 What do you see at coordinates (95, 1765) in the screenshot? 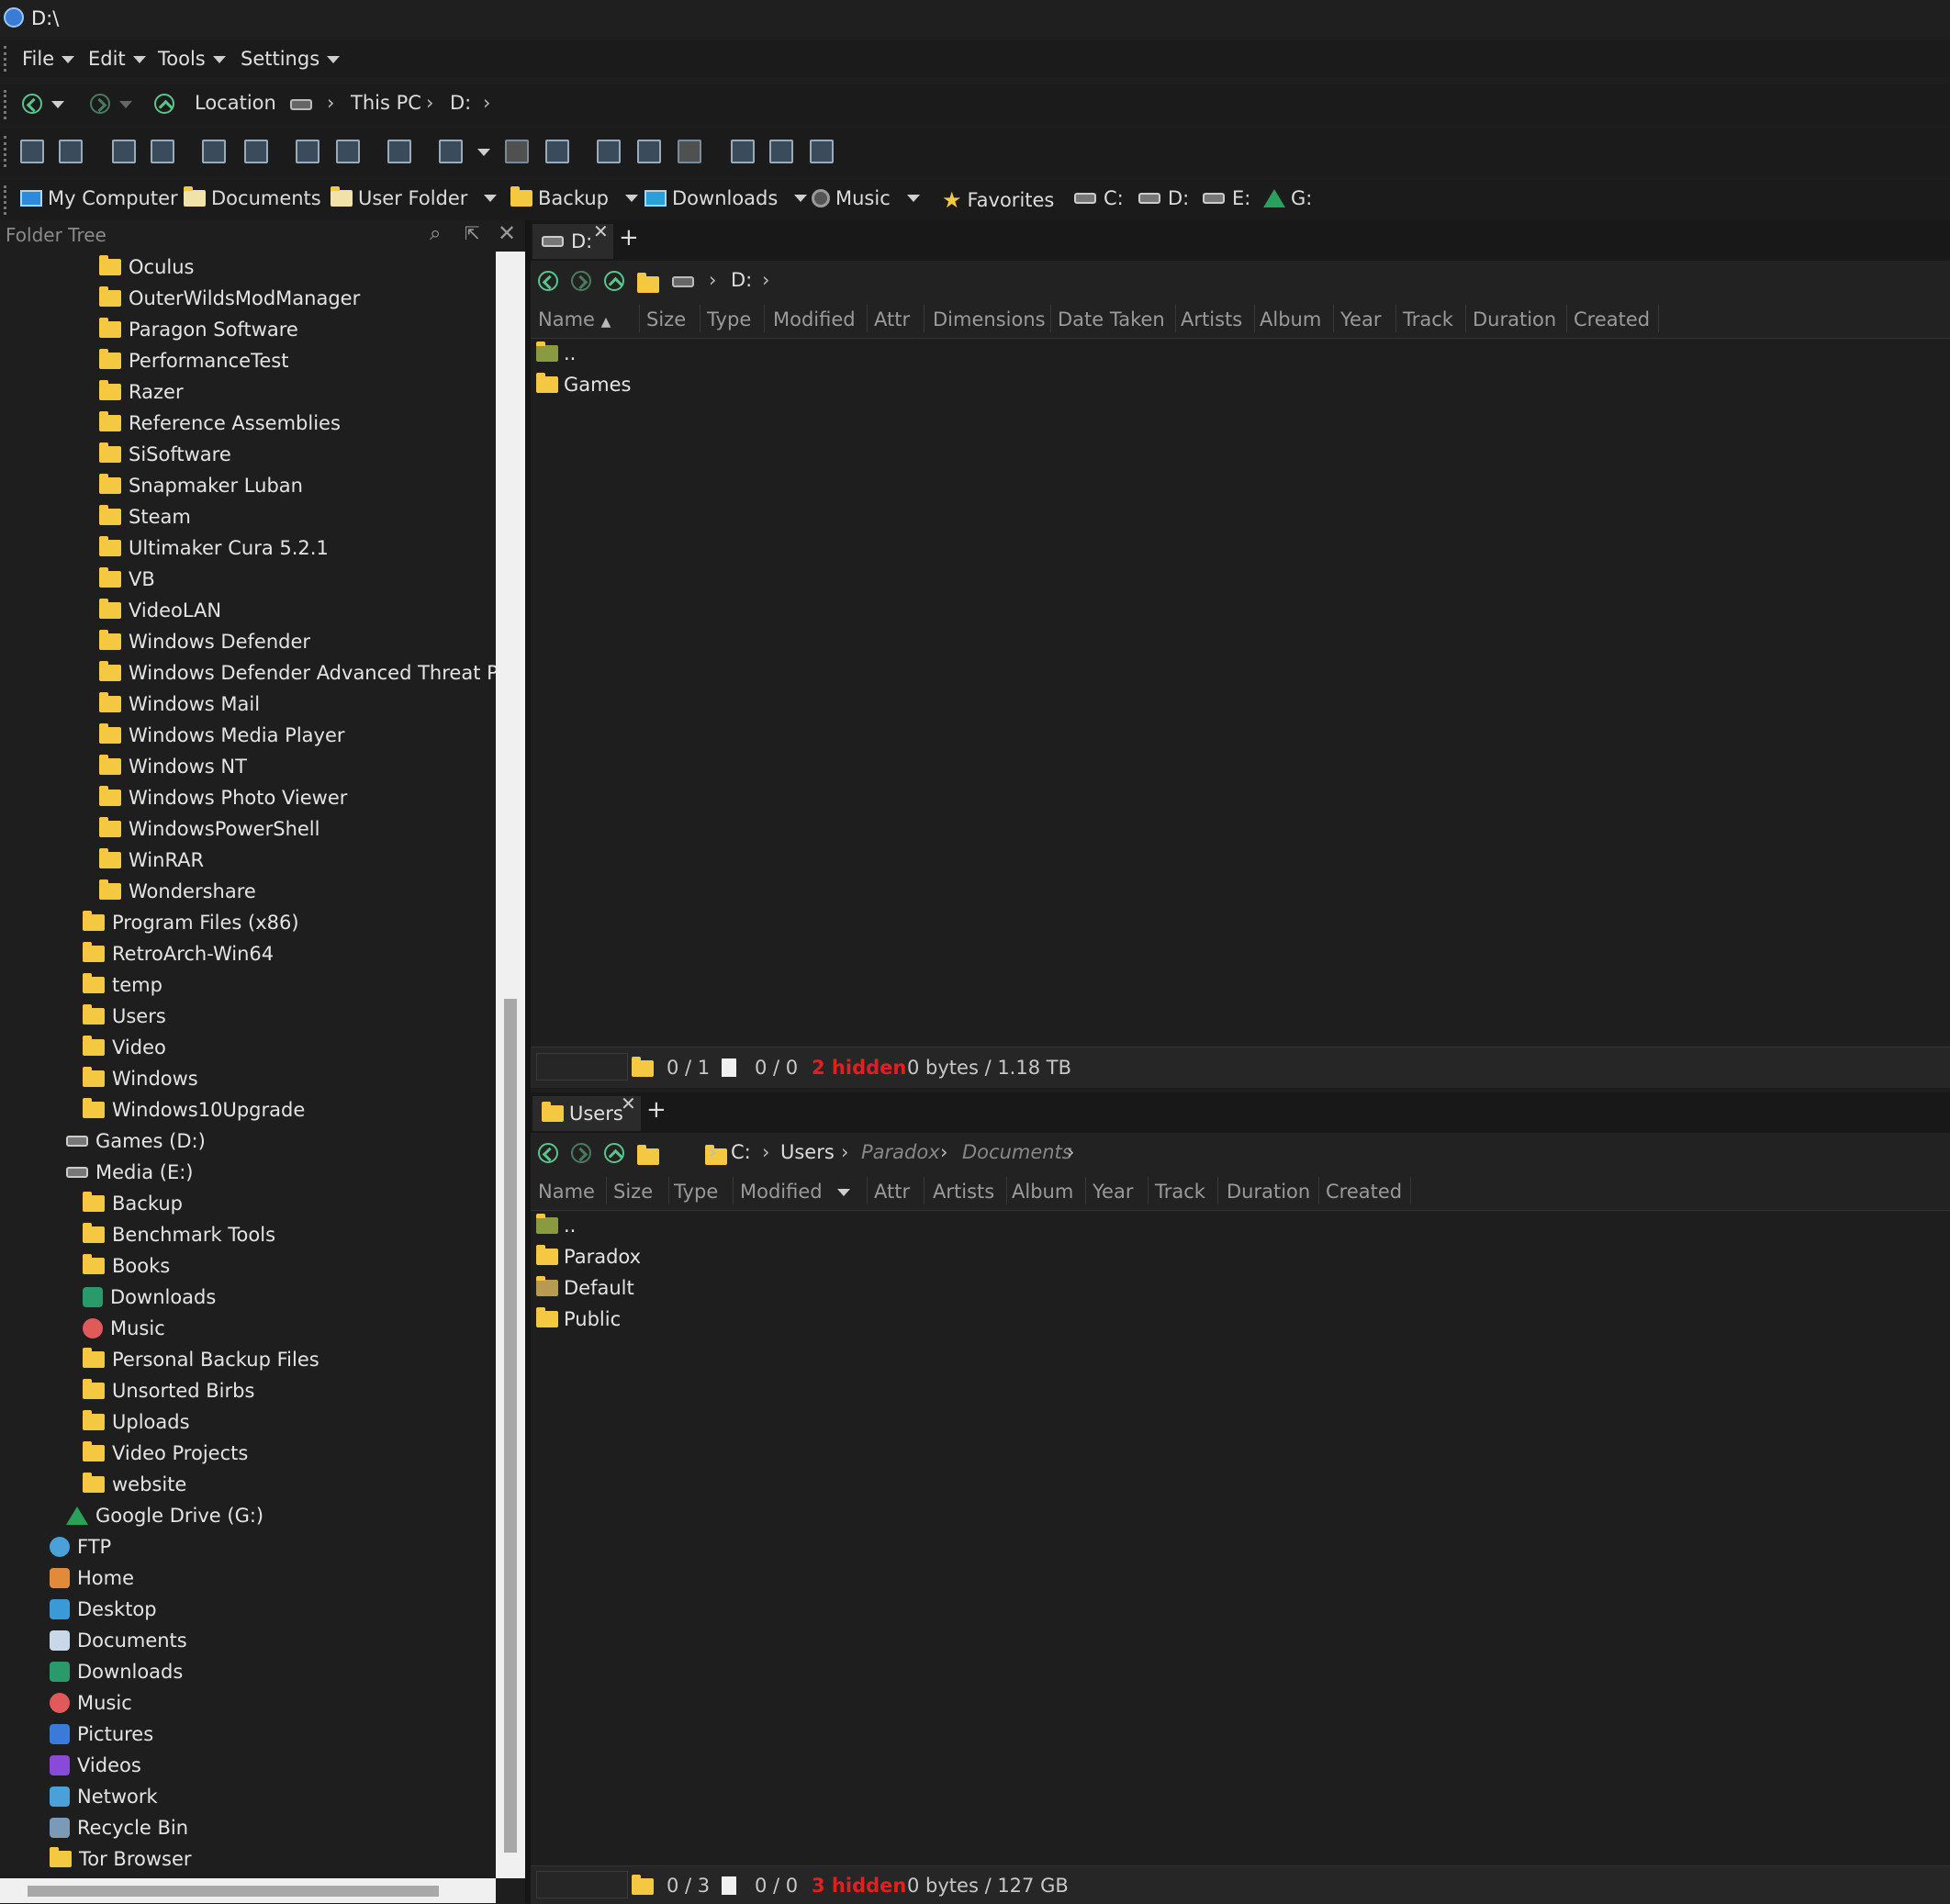
I see `tree-item: Videos` at bounding box center [95, 1765].